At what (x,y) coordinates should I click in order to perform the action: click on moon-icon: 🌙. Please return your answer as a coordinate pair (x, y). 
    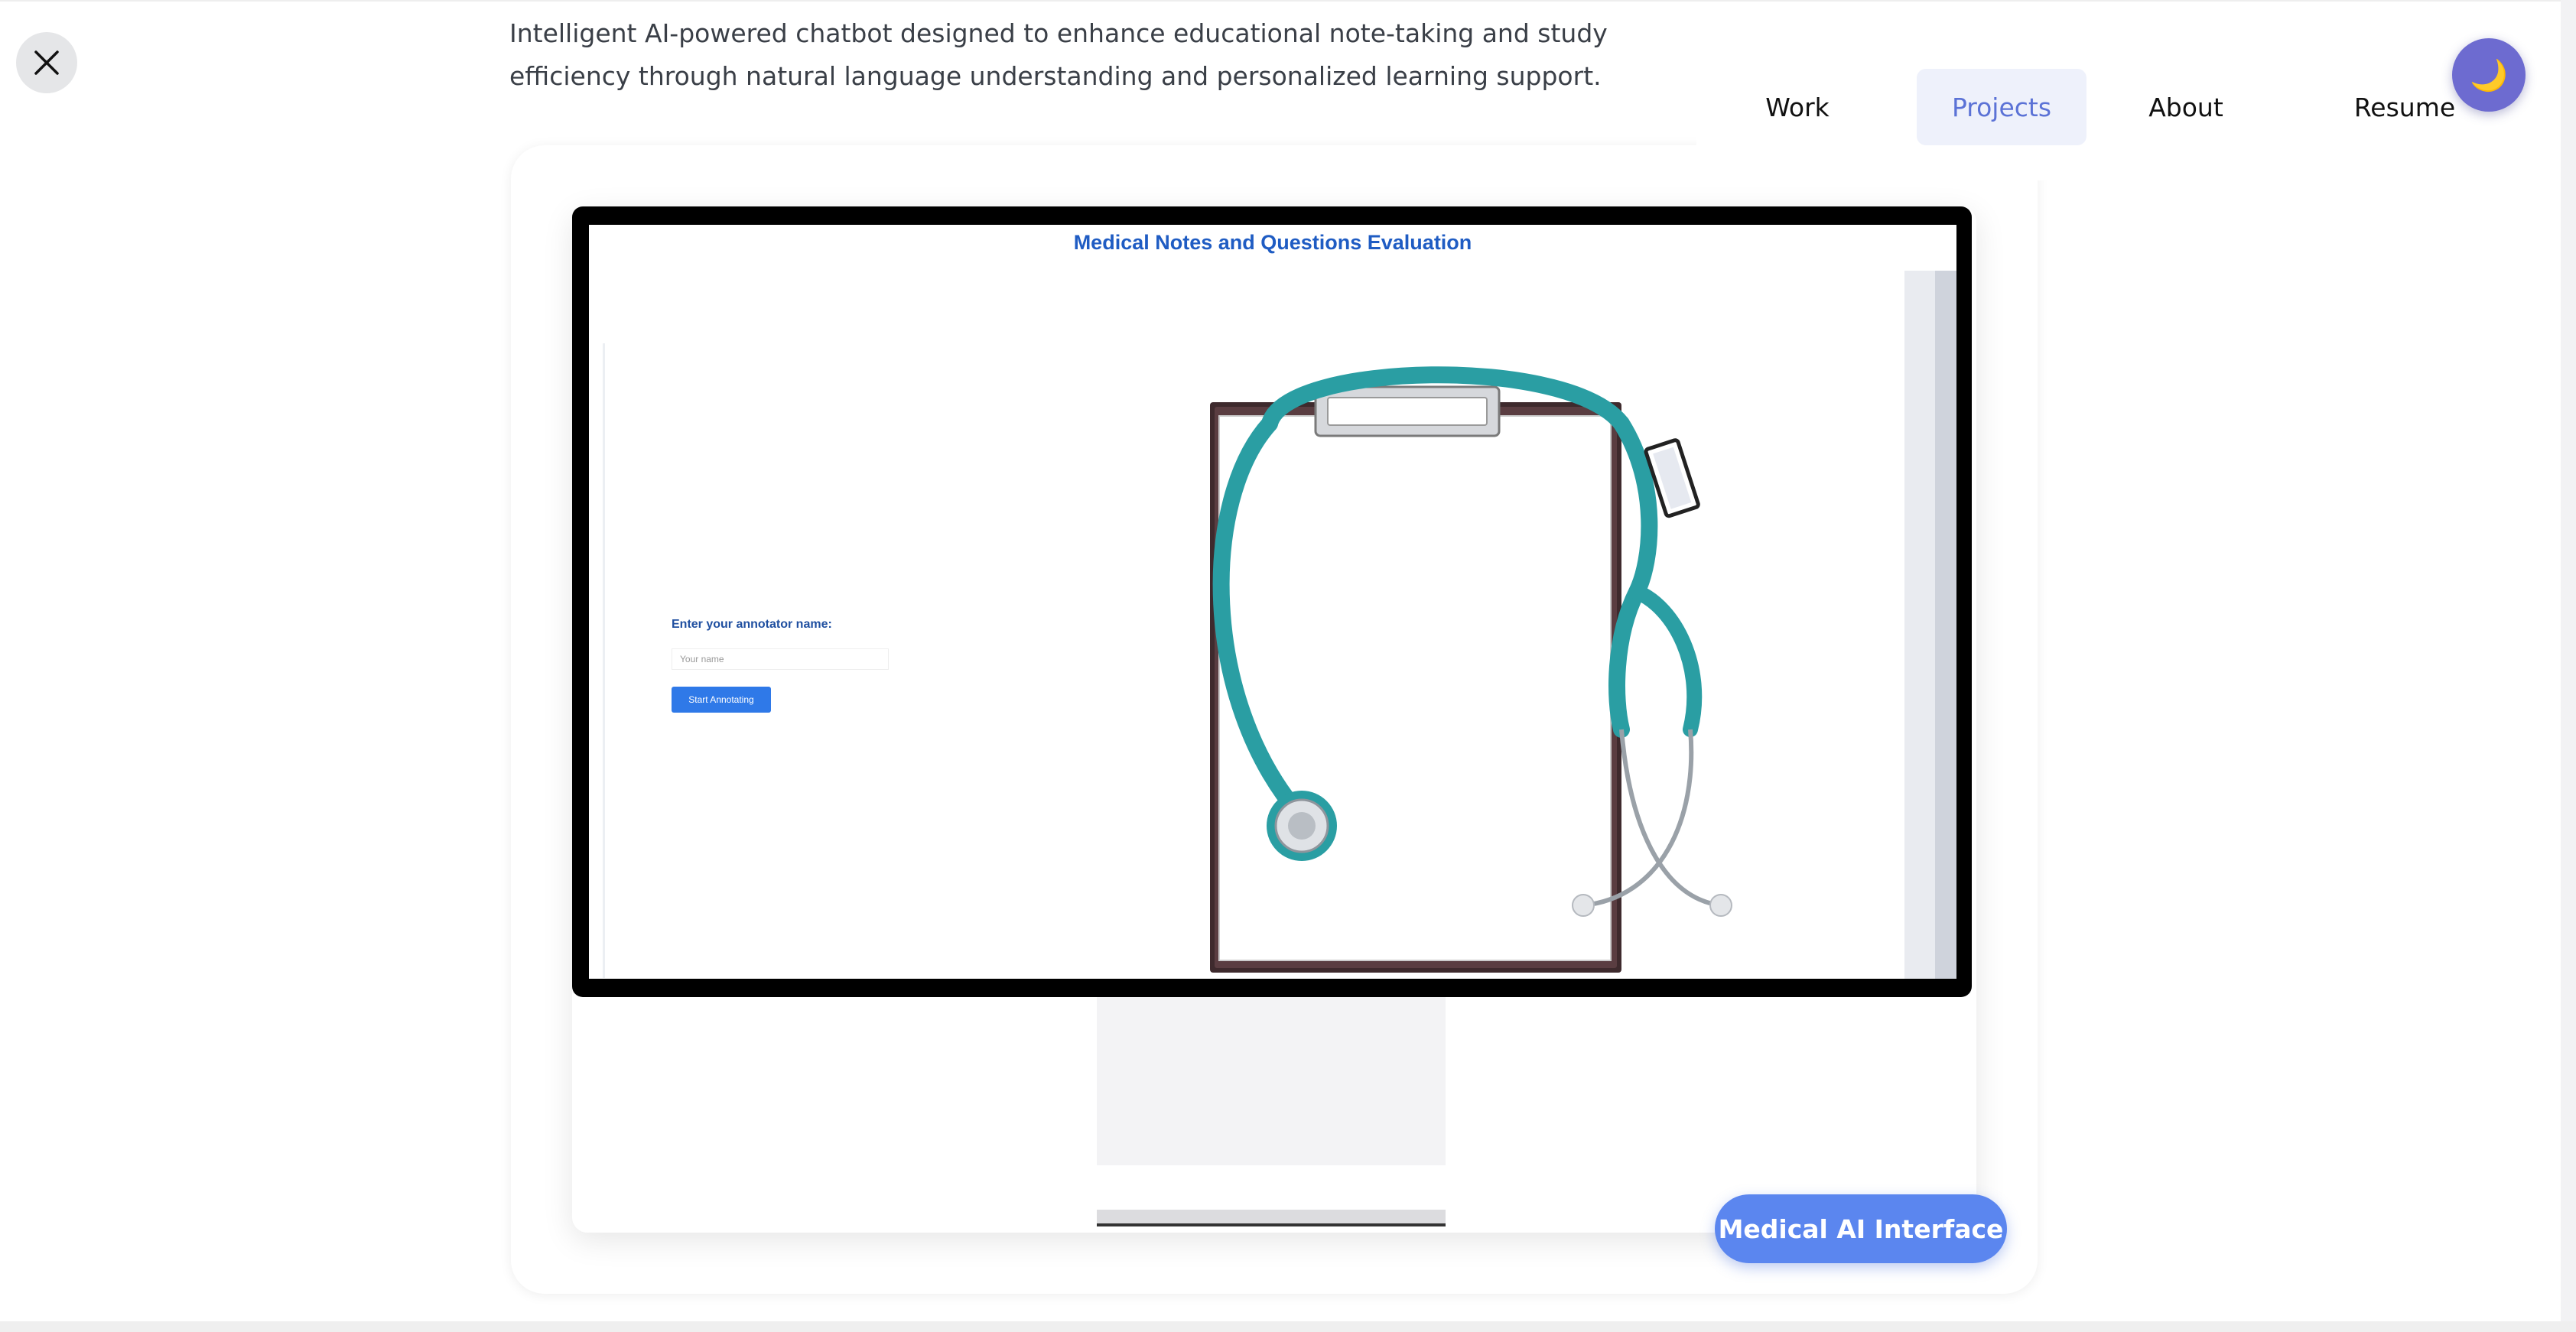
    Looking at the image, I should click on (2489, 75).